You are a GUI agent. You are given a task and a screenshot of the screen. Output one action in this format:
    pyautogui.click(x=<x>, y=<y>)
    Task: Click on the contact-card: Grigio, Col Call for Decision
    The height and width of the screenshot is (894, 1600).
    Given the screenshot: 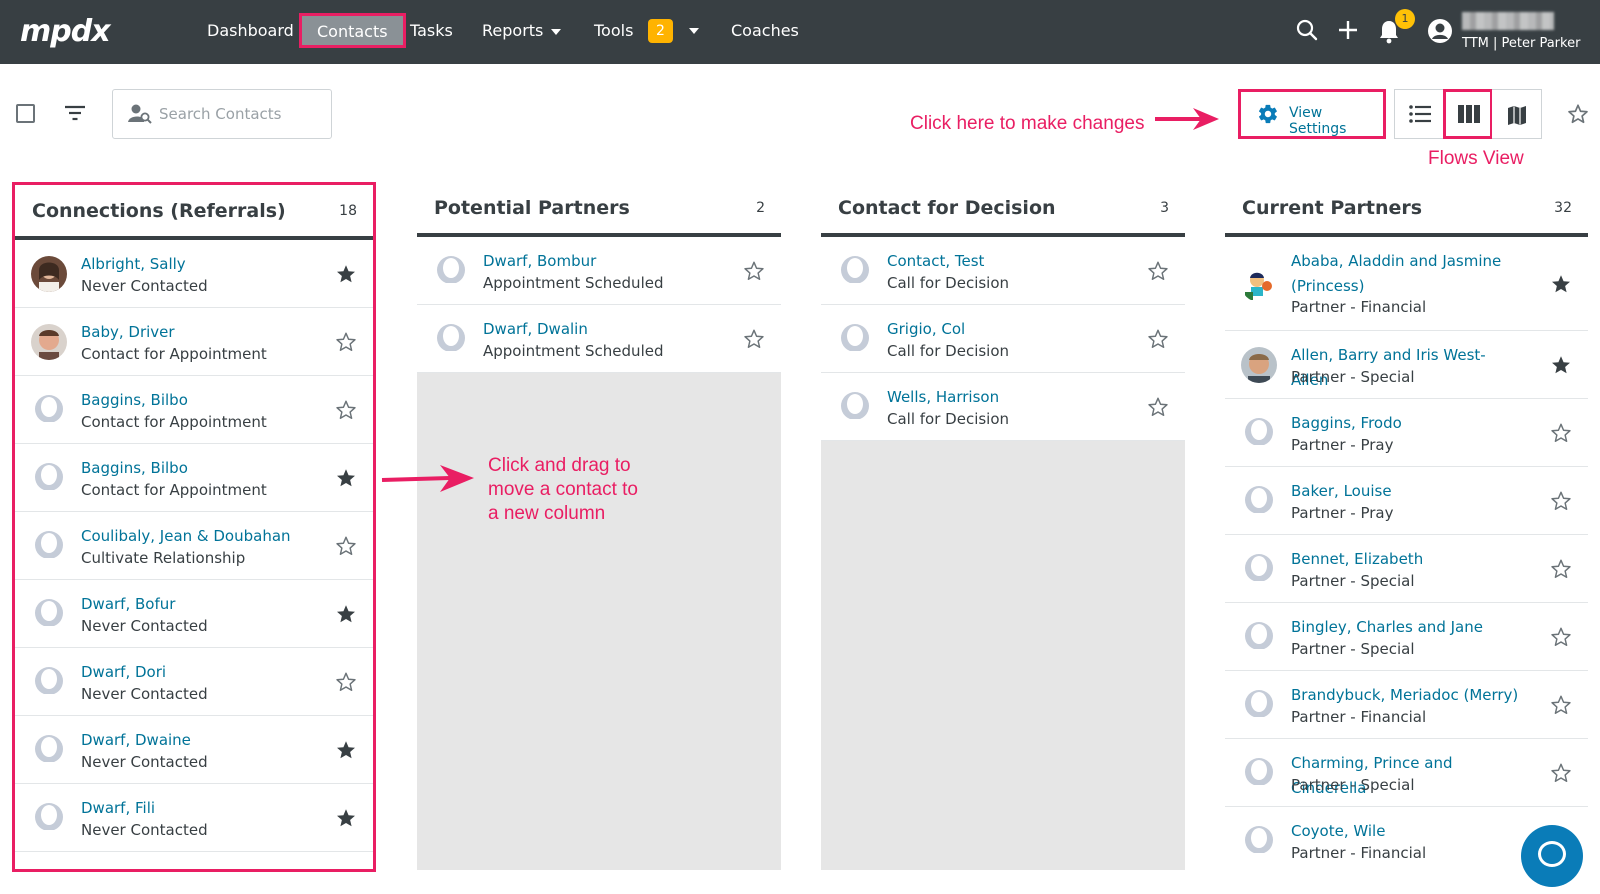 What is the action you would take?
    pyautogui.click(x=1003, y=339)
    